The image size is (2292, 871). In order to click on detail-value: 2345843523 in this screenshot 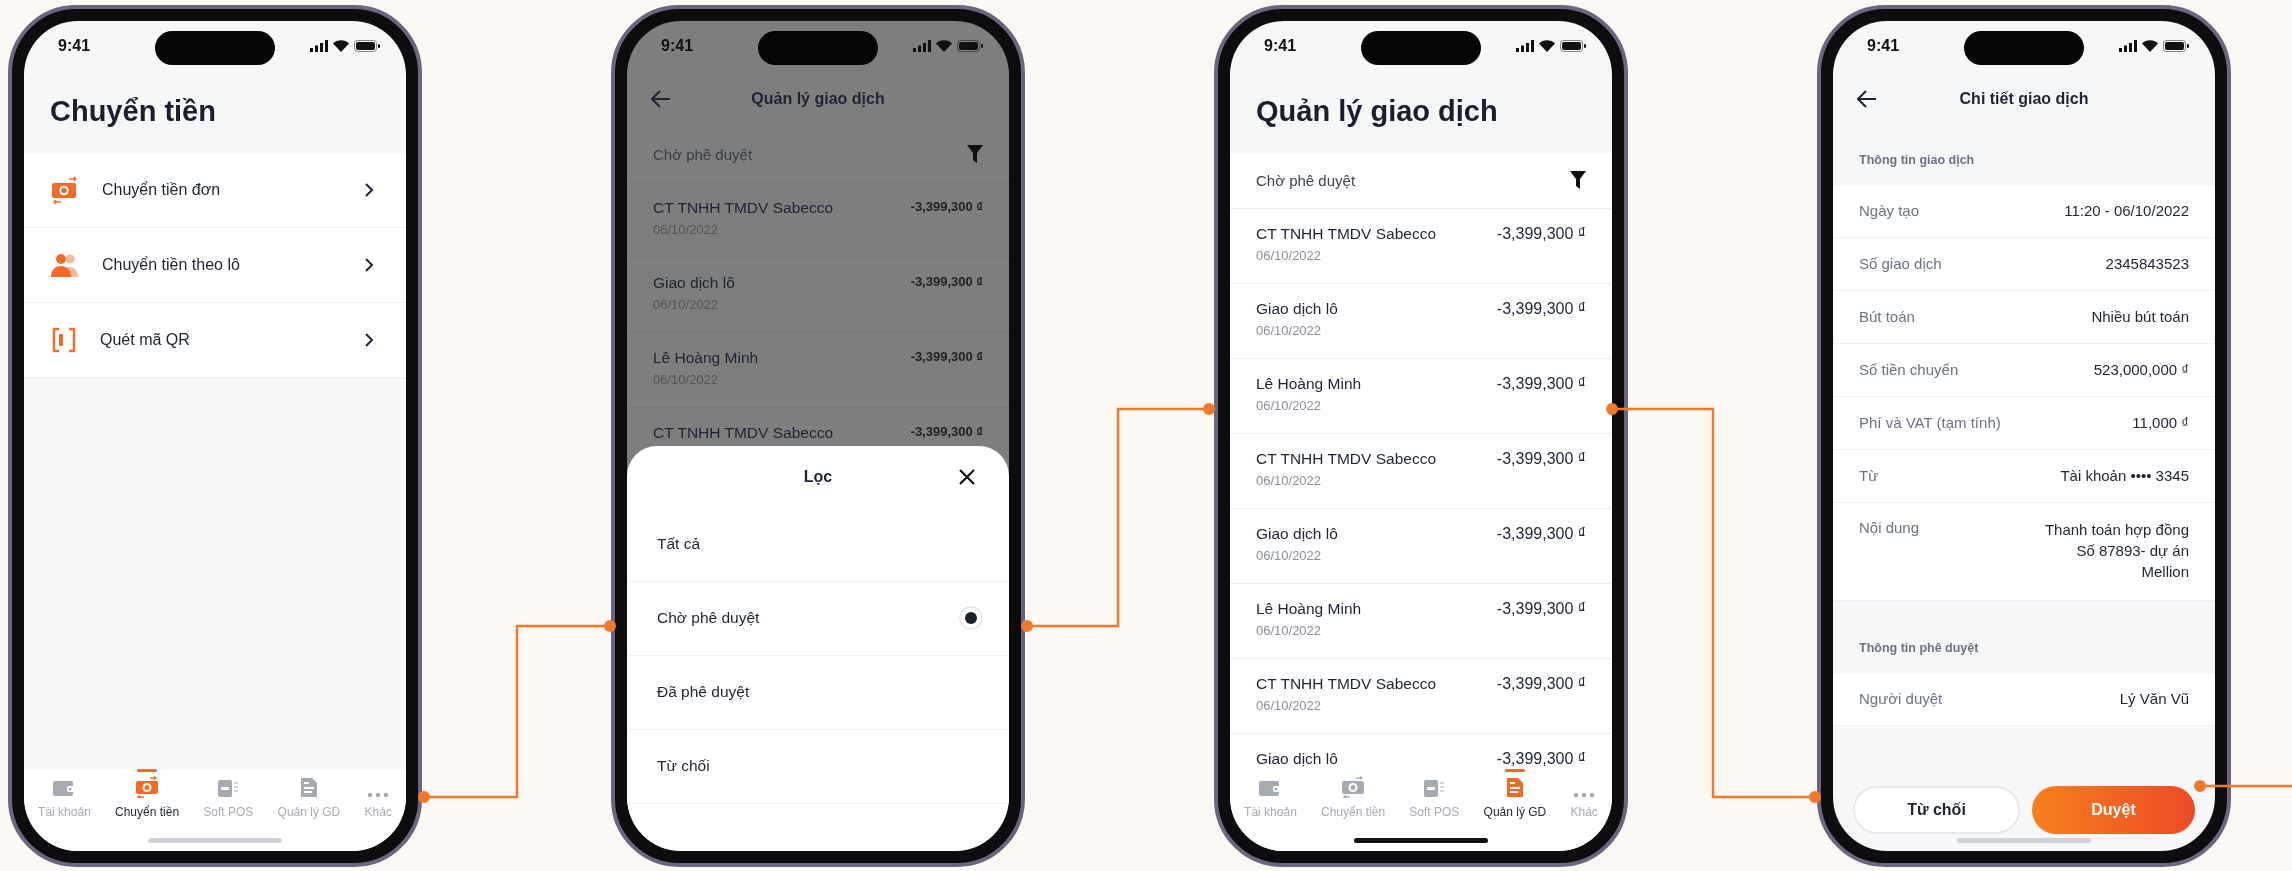, I will do `click(2147, 264)`.